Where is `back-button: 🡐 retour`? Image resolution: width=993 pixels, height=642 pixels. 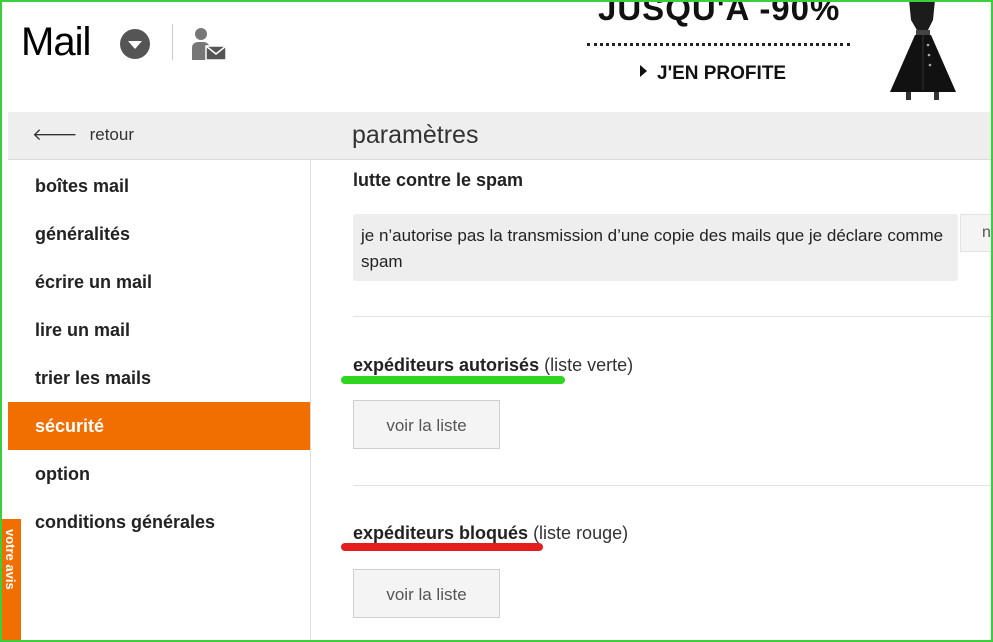
back-button: 🡐 retour is located at coordinates (83, 135).